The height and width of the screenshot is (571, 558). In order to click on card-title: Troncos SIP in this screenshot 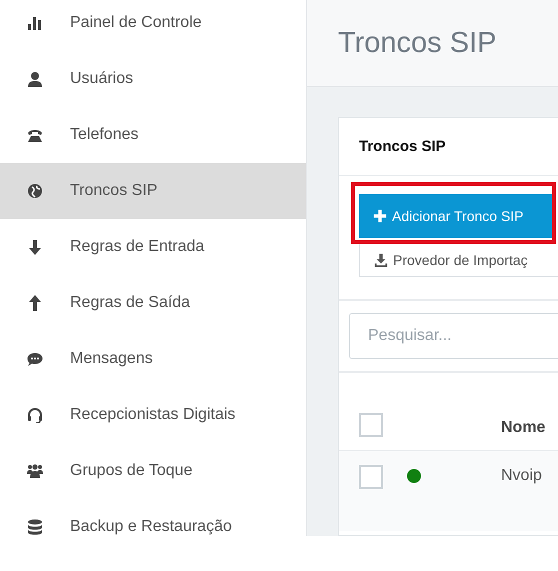, I will do `click(448, 147)`.